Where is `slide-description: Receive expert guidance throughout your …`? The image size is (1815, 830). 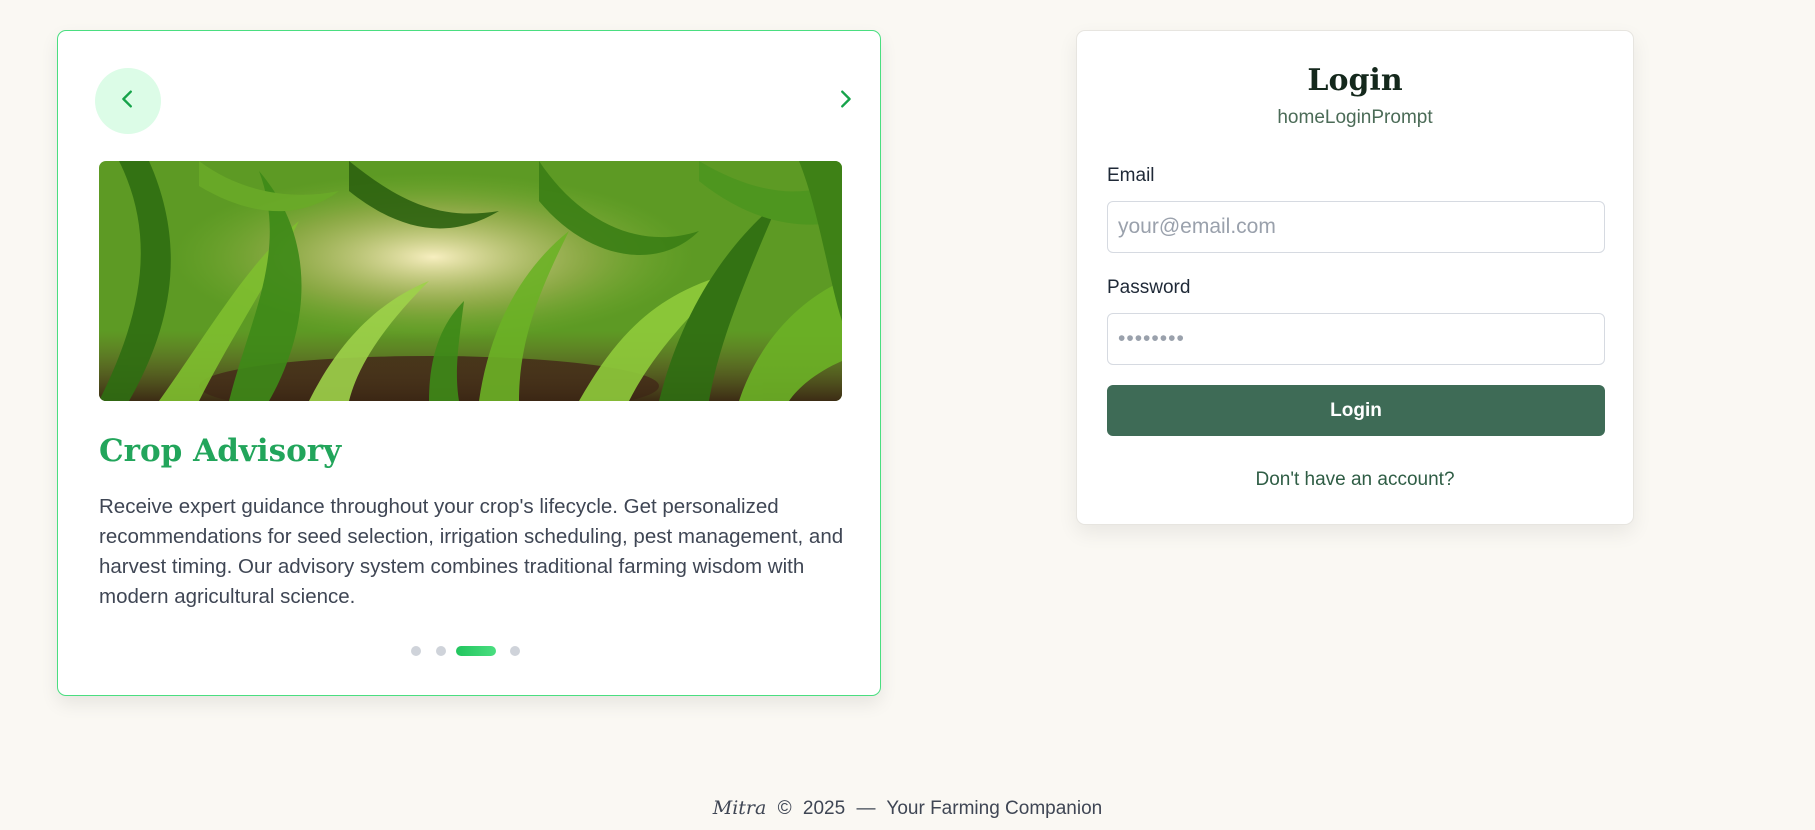 slide-description: Receive expert guidance throughout your … is located at coordinates (471, 551).